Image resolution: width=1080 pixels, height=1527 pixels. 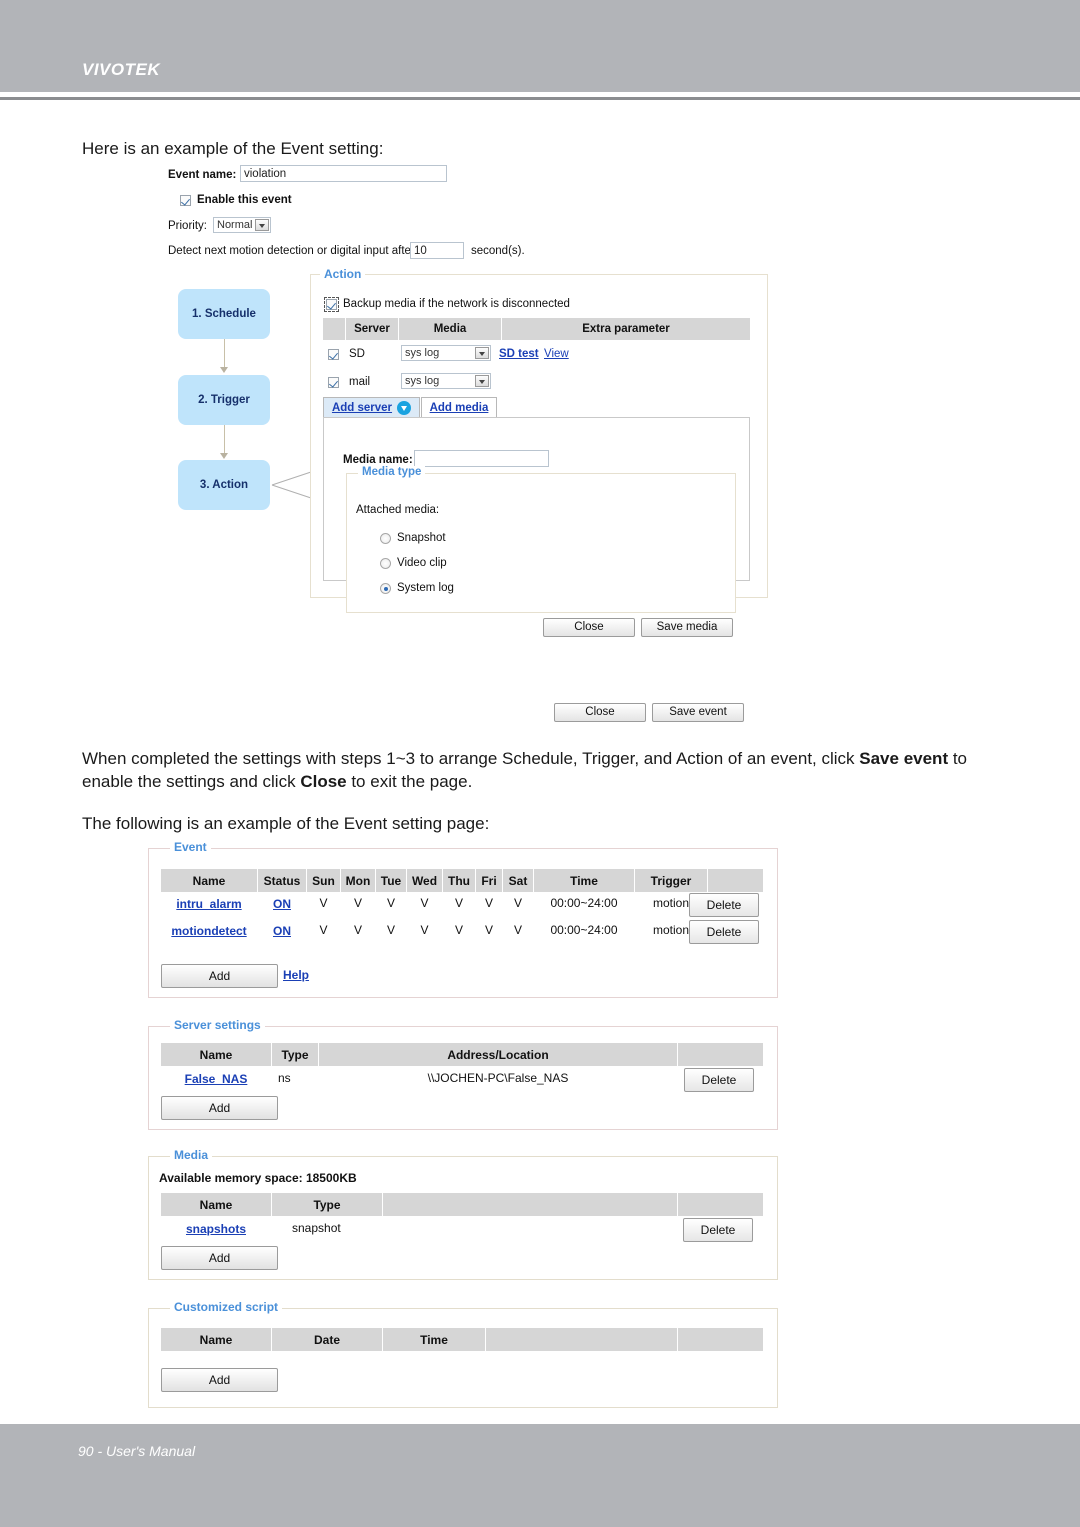 What do you see at coordinates (584, 880) in the screenshot?
I see `event-col-time: Time` at bounding box center [584, 880].